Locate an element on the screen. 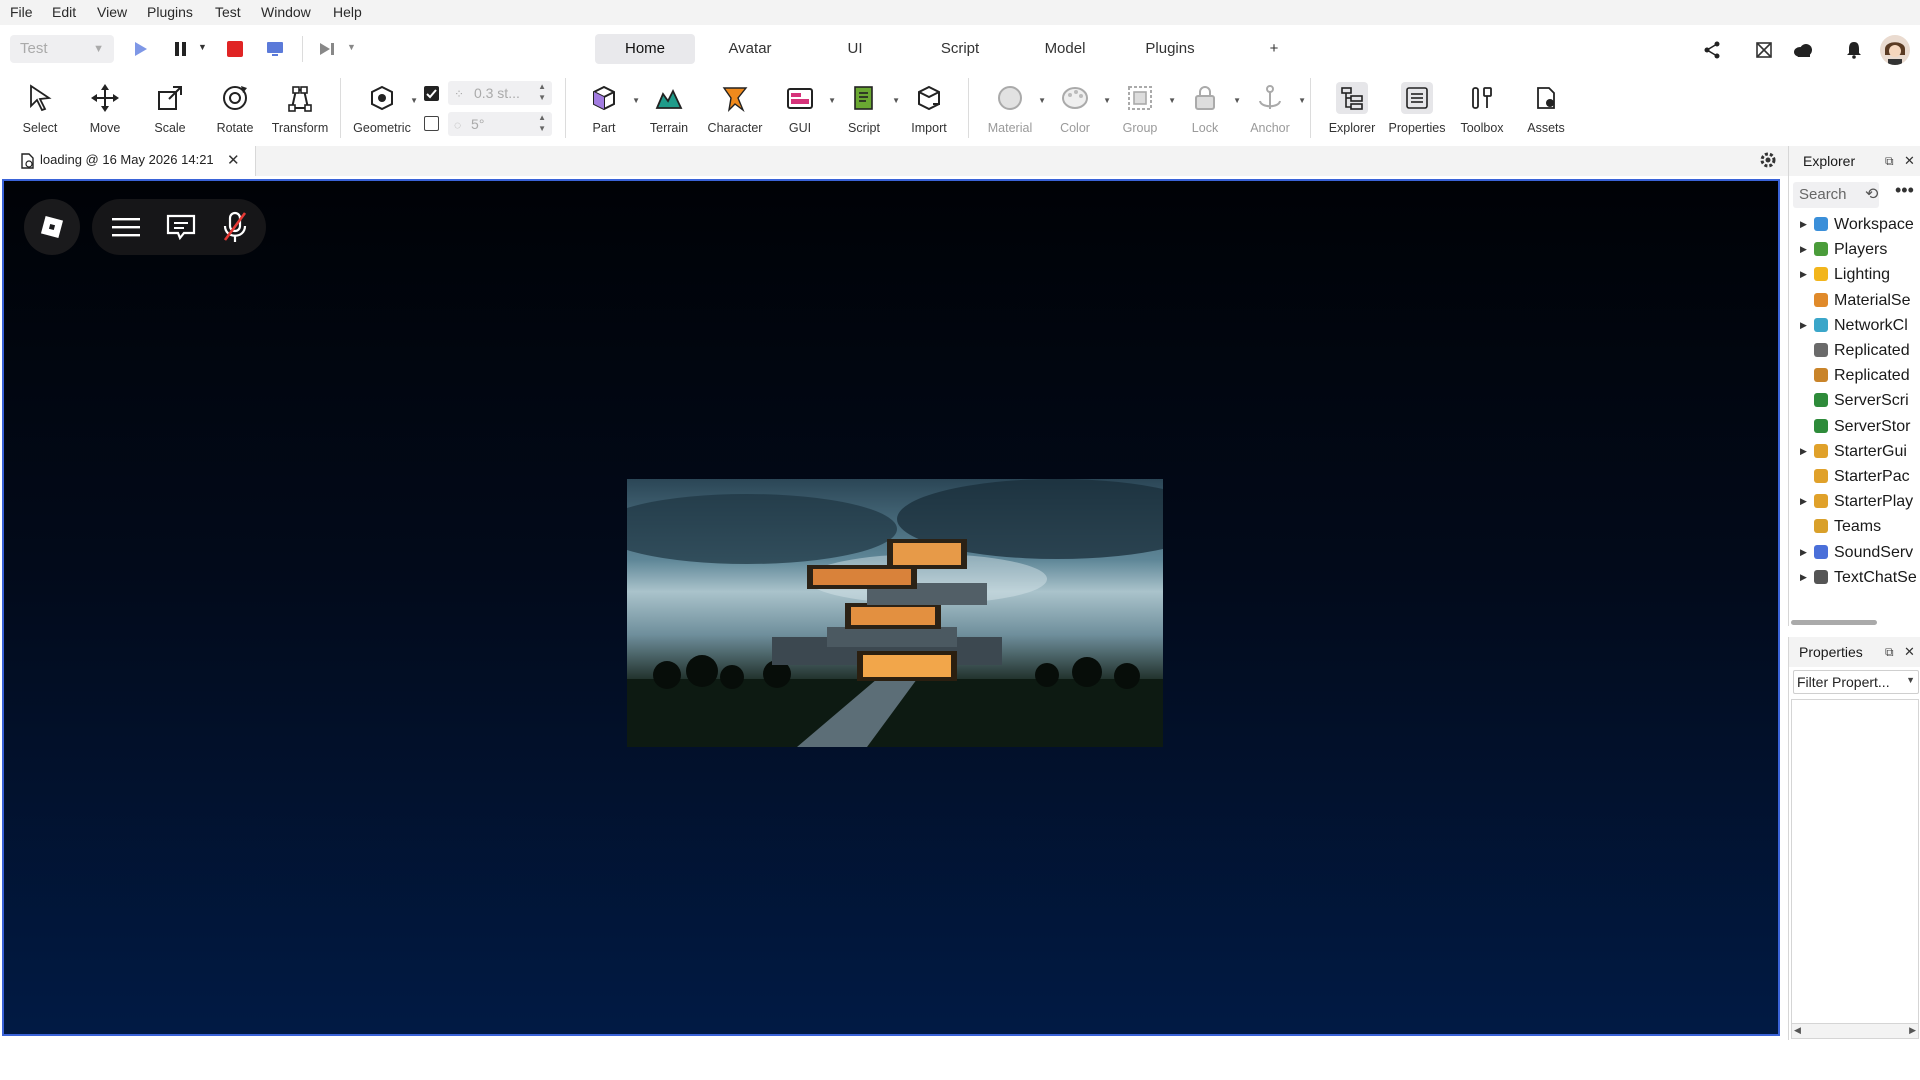 This screenshot has width=1920, height=1080. add-tab-button: + is located at coordinates (1274, 49).